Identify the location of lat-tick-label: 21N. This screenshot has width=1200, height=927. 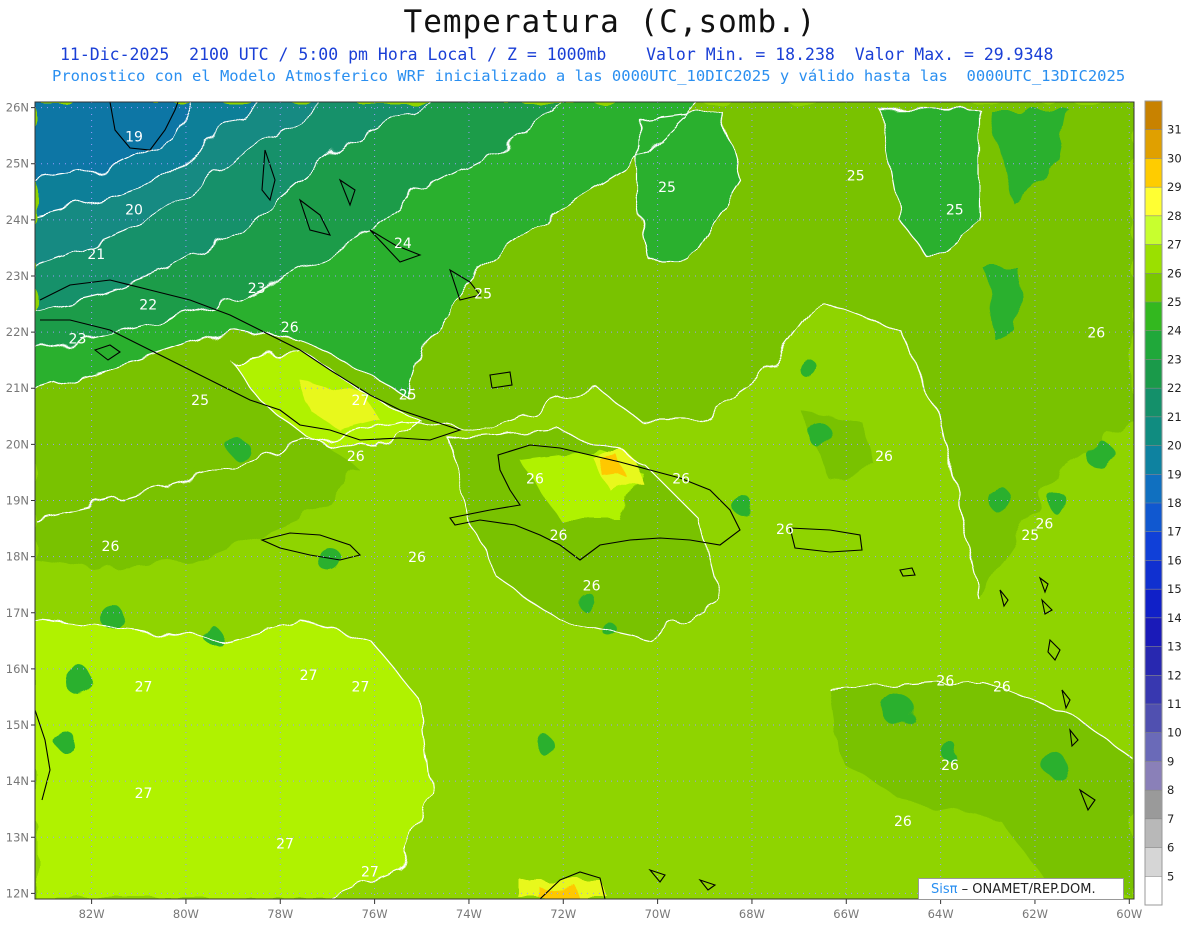
(17, 388).